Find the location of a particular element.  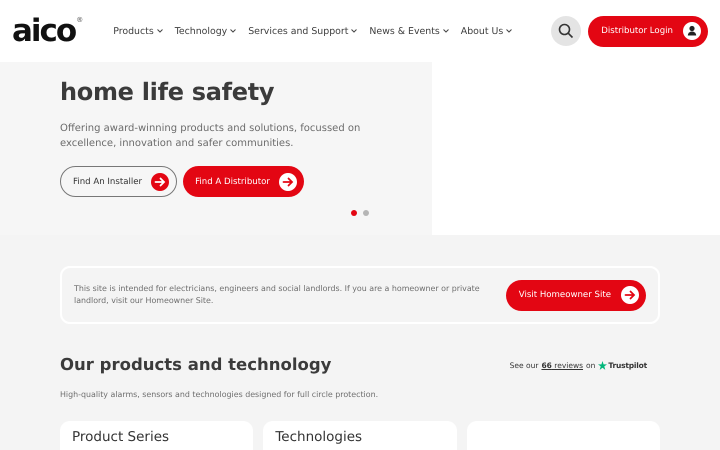

login-button: Distributor Login is located at coordinates (648, 31).